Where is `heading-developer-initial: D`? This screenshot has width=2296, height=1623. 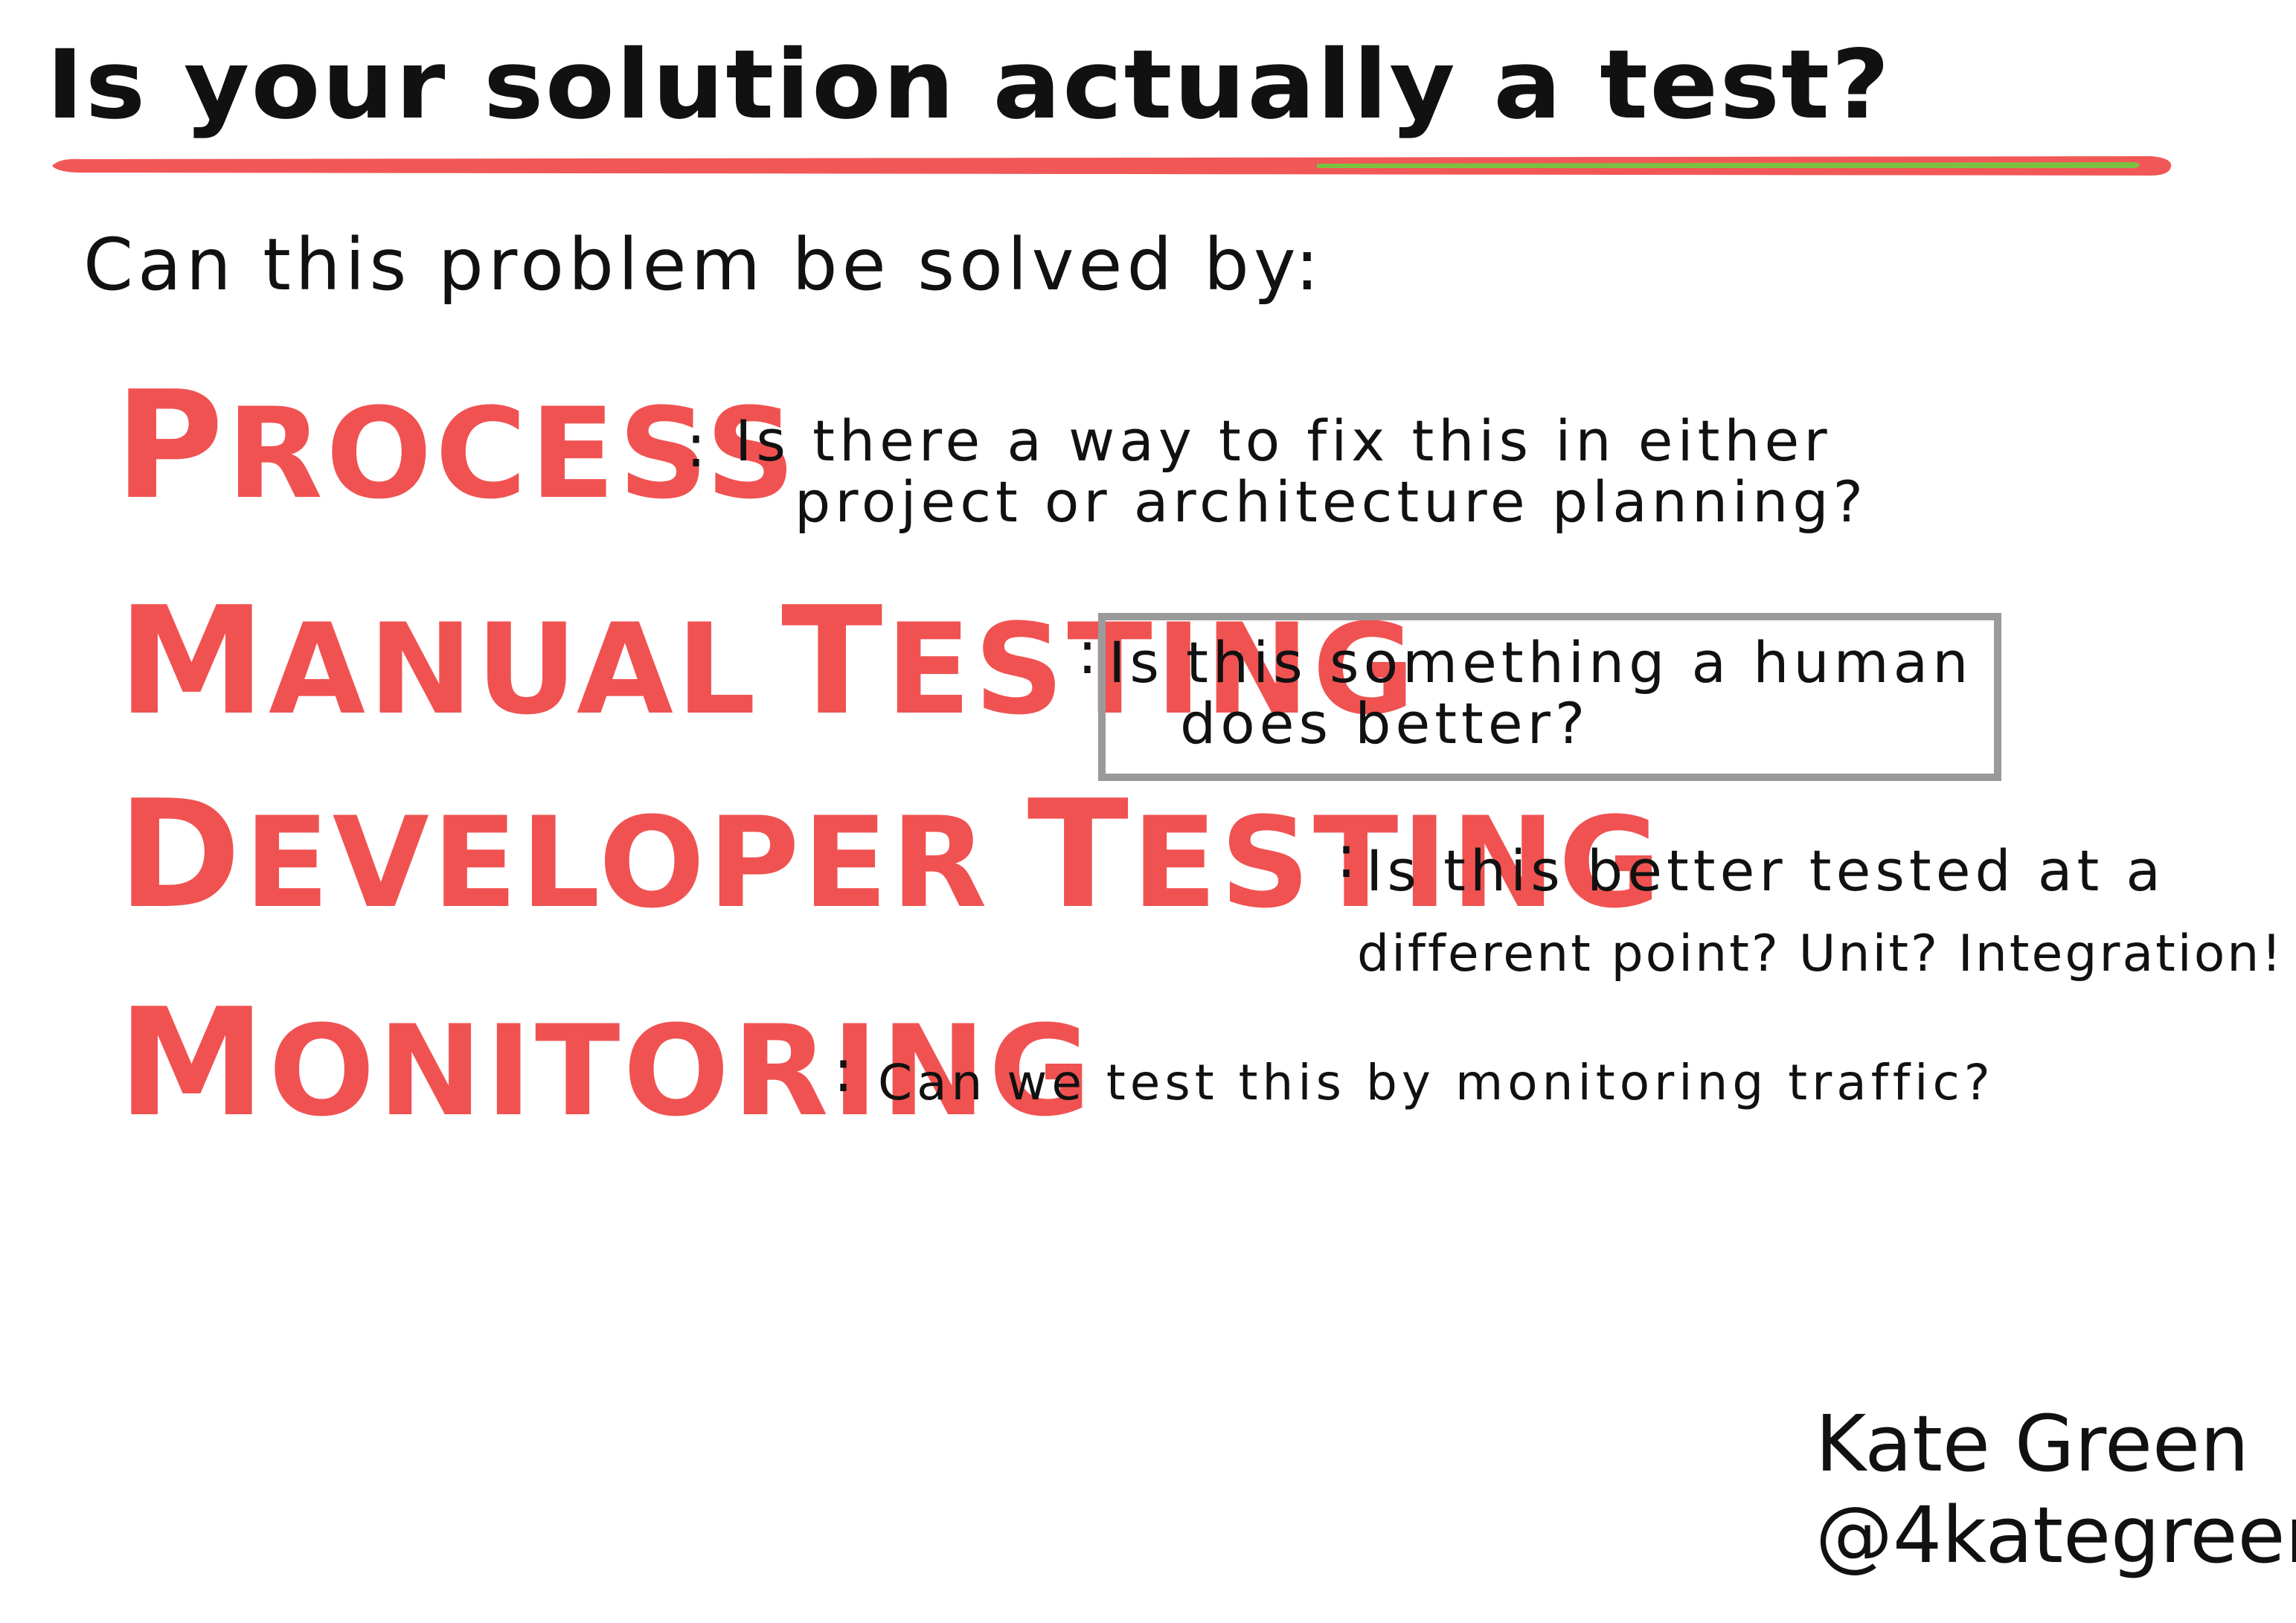 heading-developer-initial: D is located at coordinates (181, 855).